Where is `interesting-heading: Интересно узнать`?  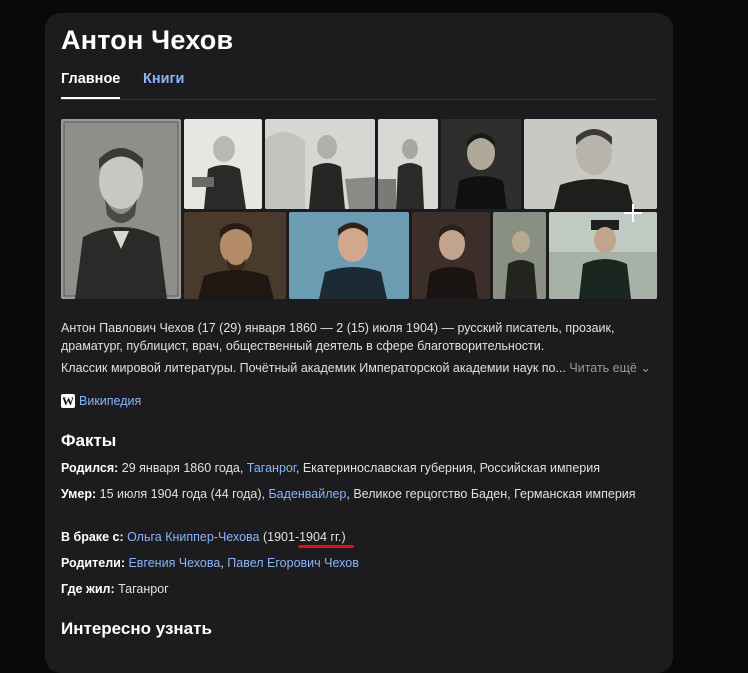 interesting-heading: Интересно узнать is located at coordinates (136, 628).